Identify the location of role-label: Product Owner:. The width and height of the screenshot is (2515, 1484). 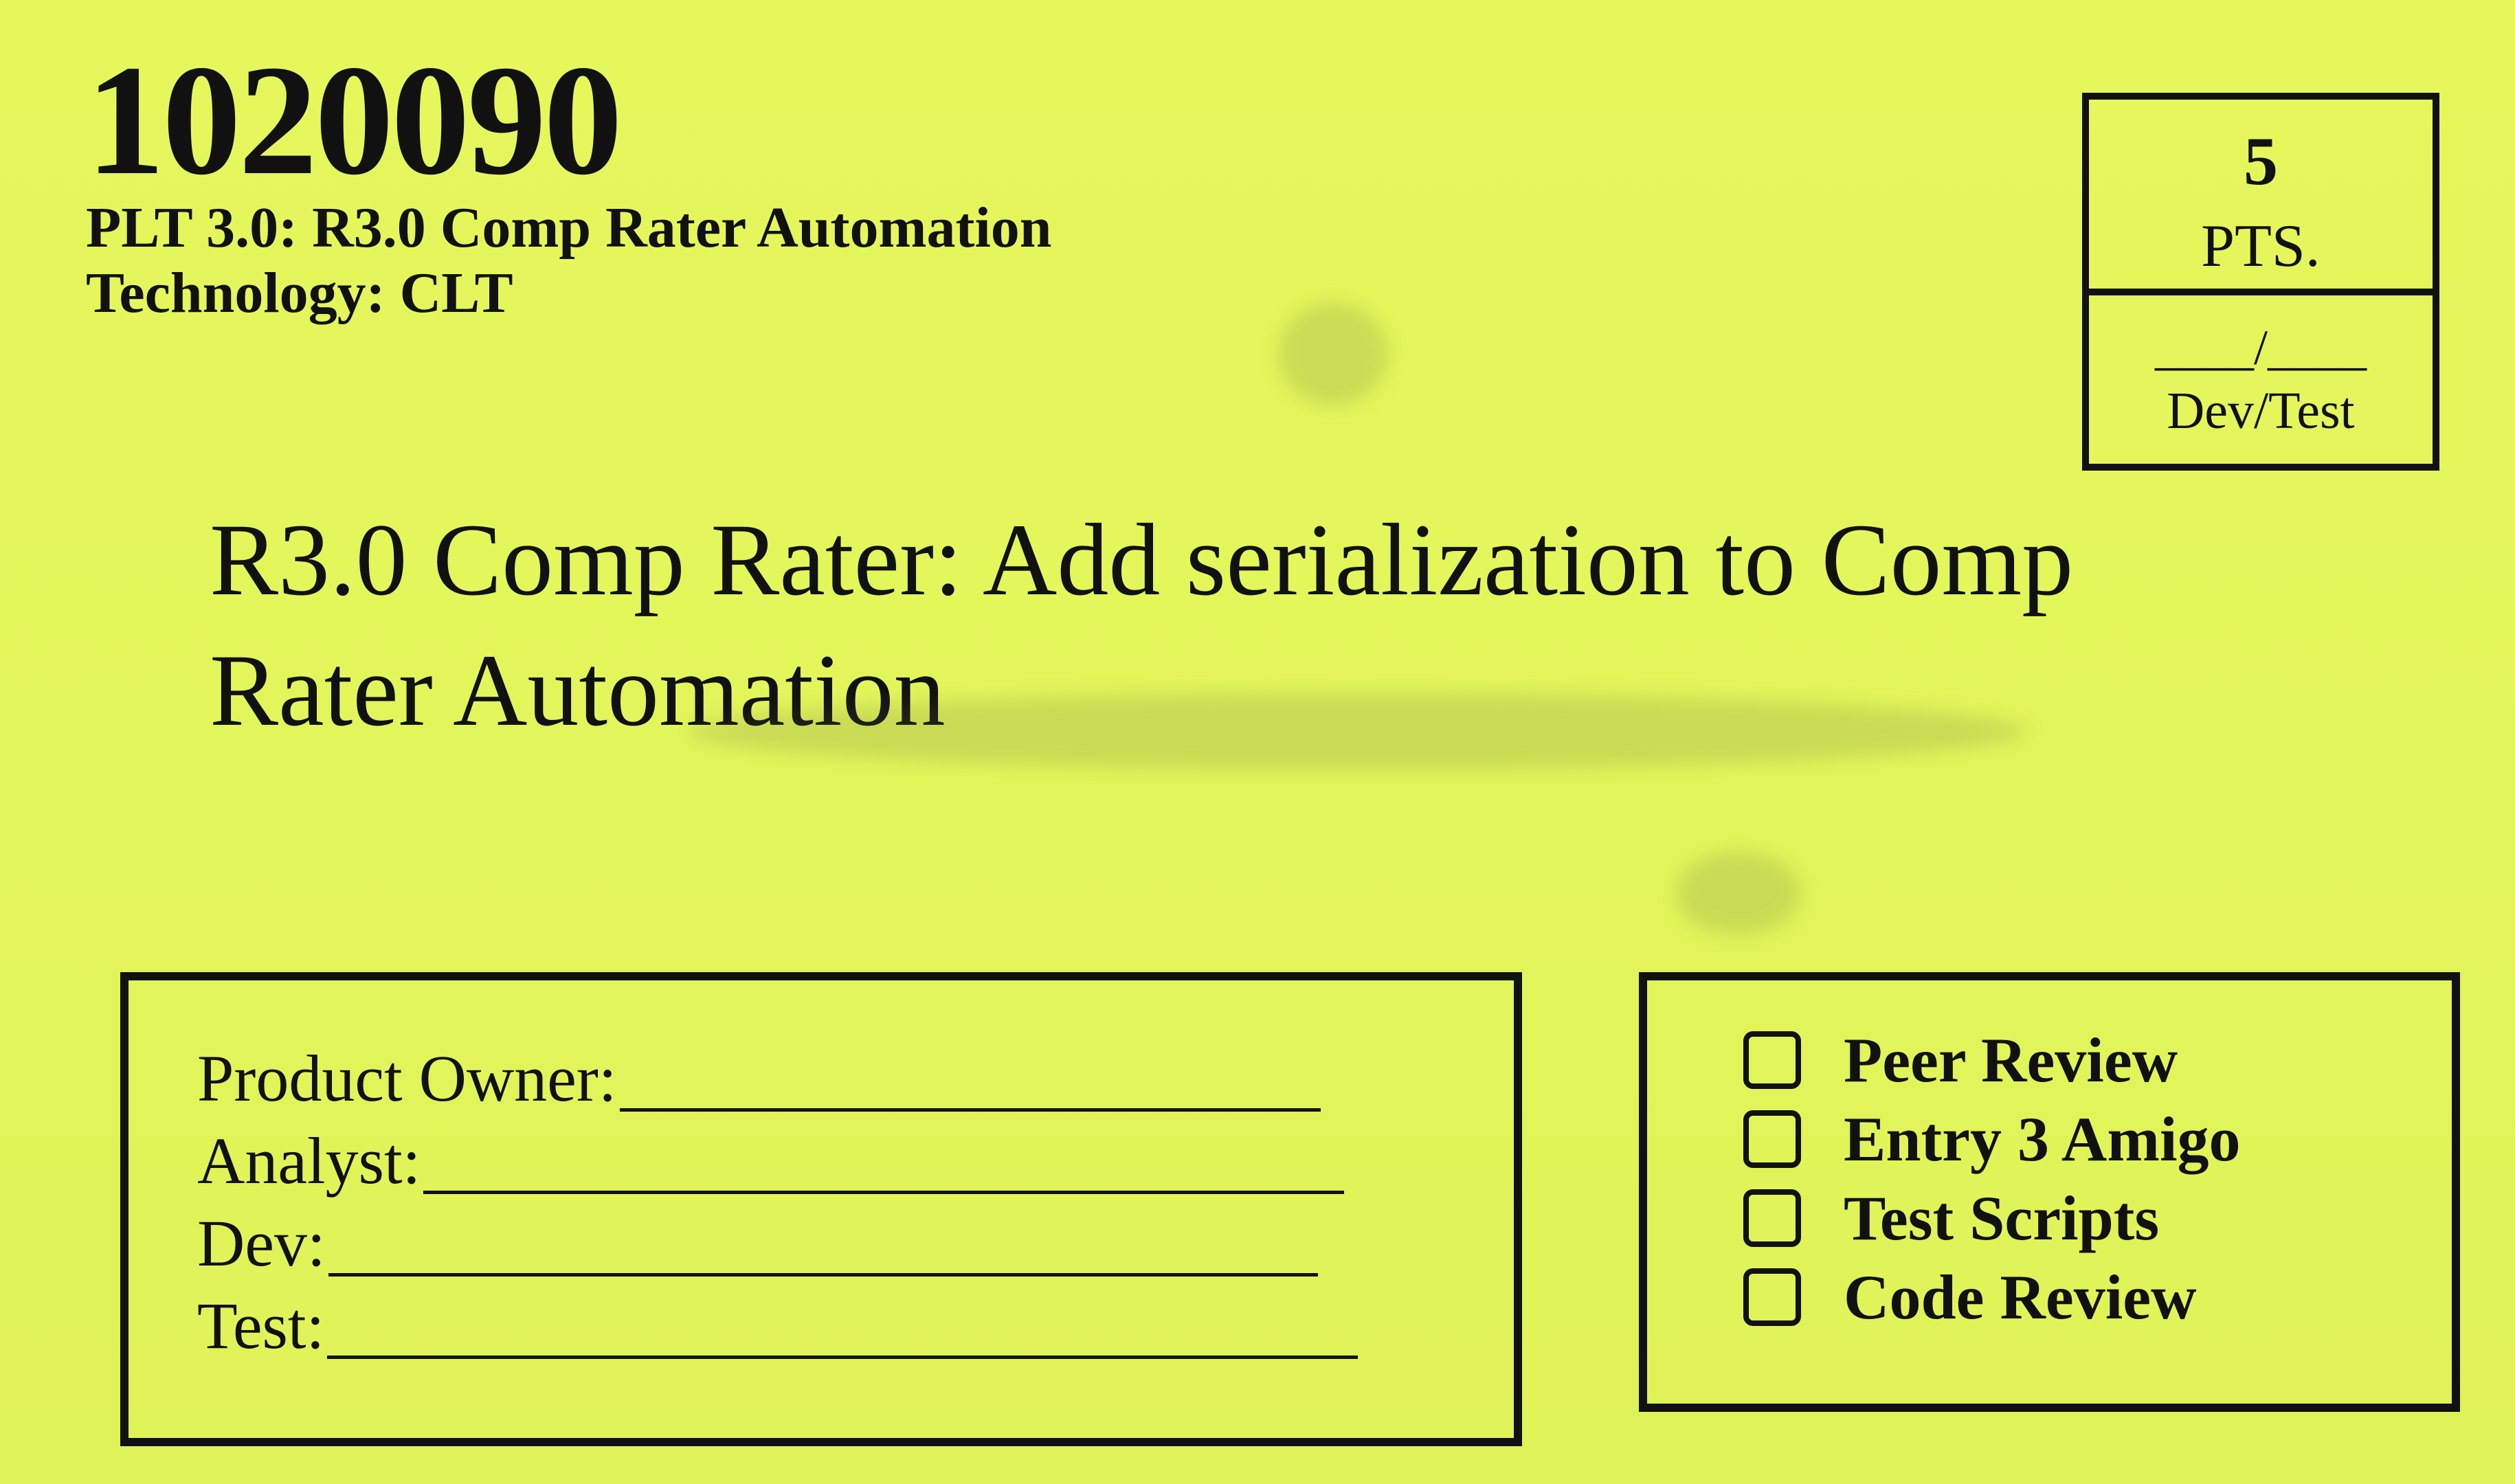
(407, 1078).